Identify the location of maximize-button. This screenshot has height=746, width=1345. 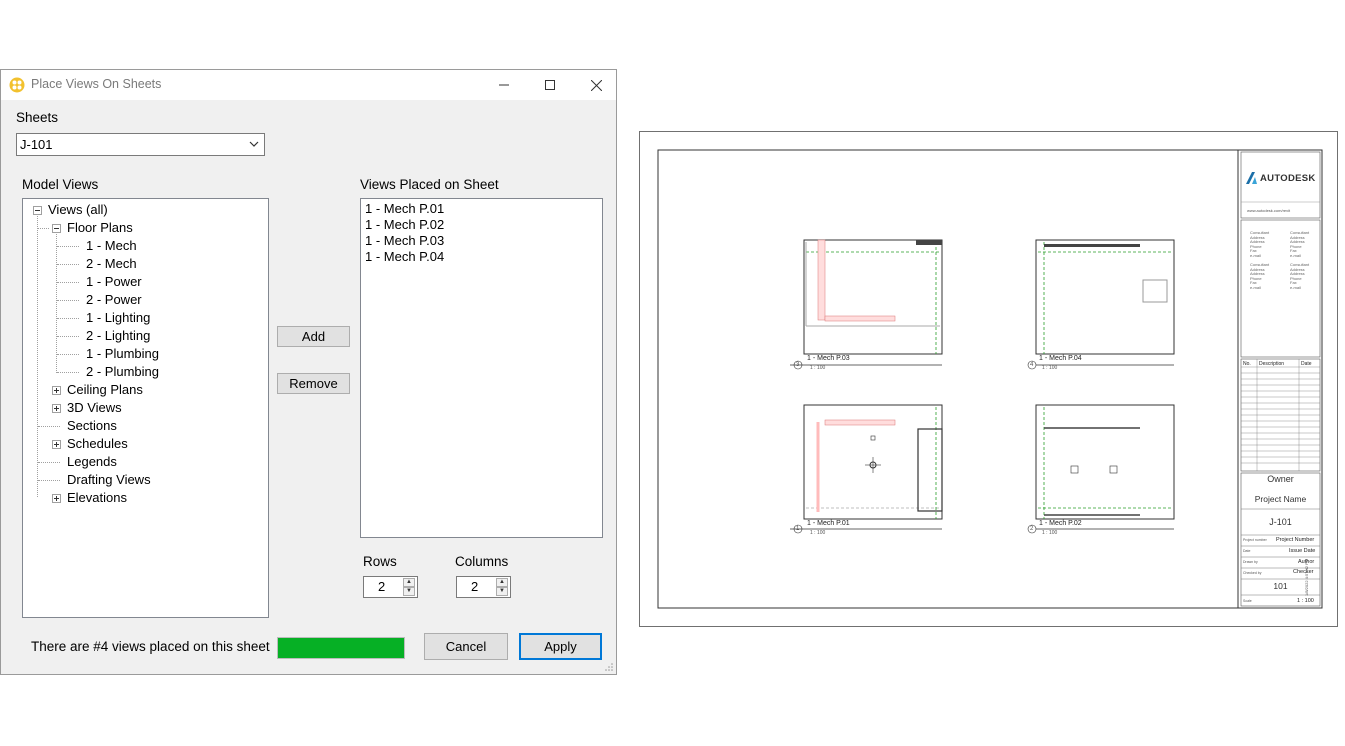
(550, 85).